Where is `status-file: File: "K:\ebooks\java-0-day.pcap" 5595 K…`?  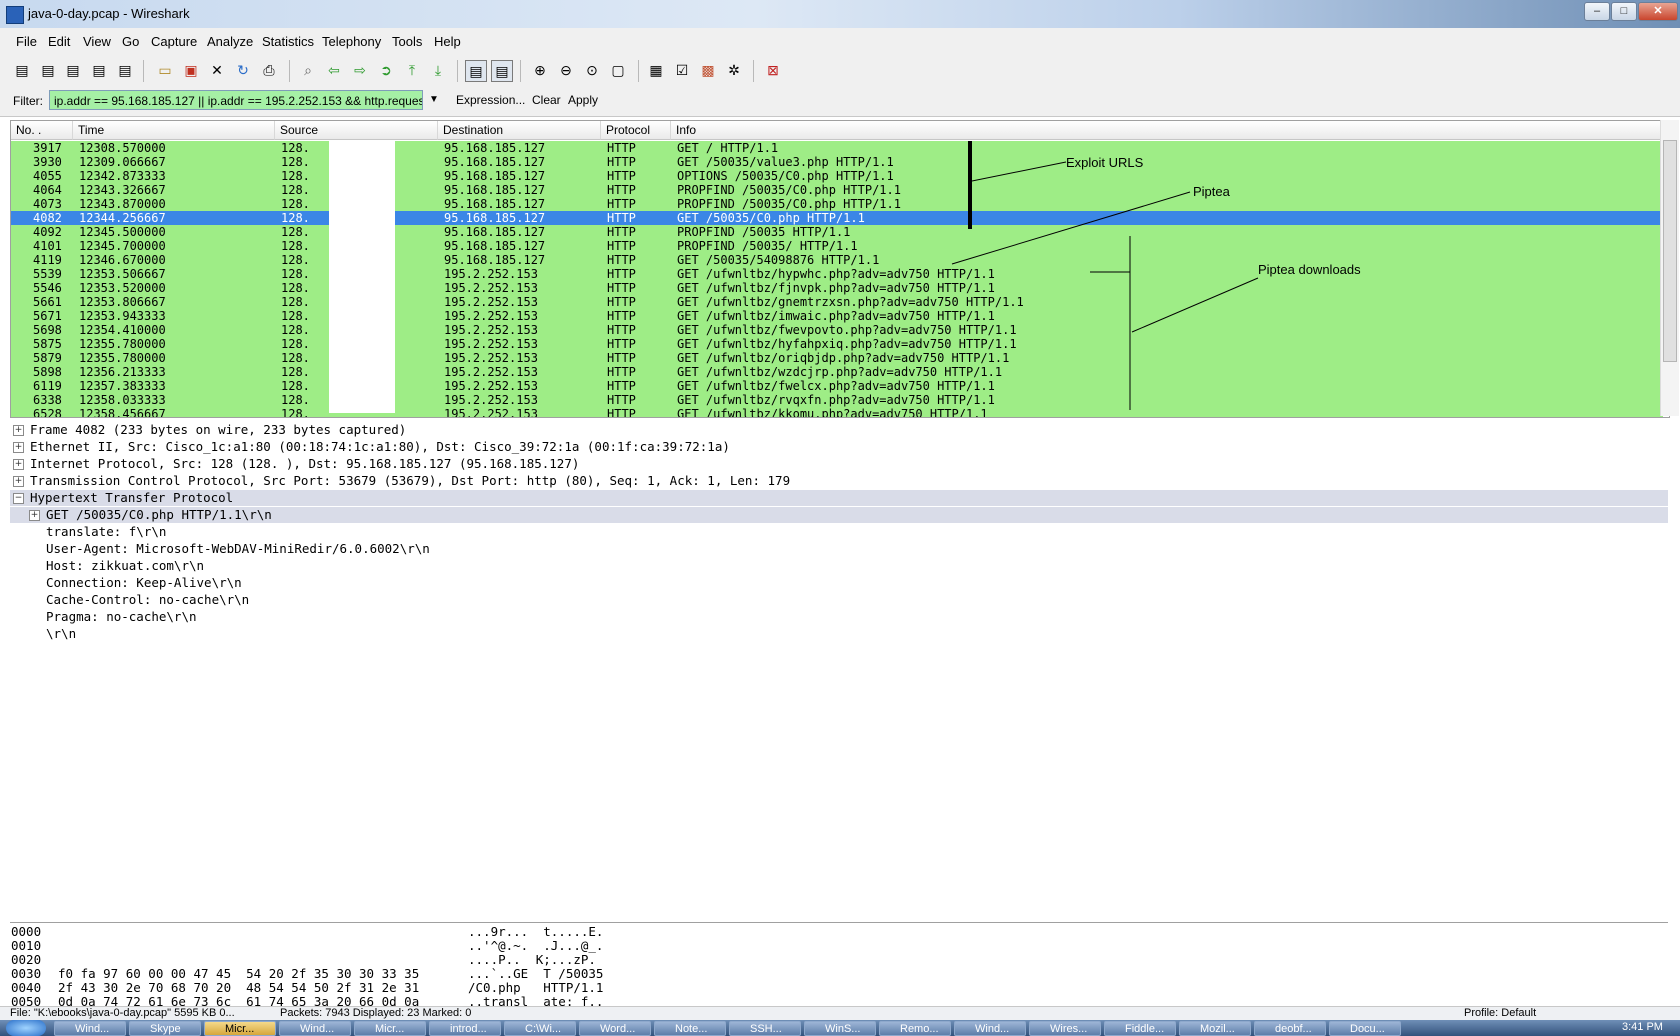 status-file: File: "K:\ebooks\java-0-day.pcap" 5595 K… is located at coordinates (122, 1013).